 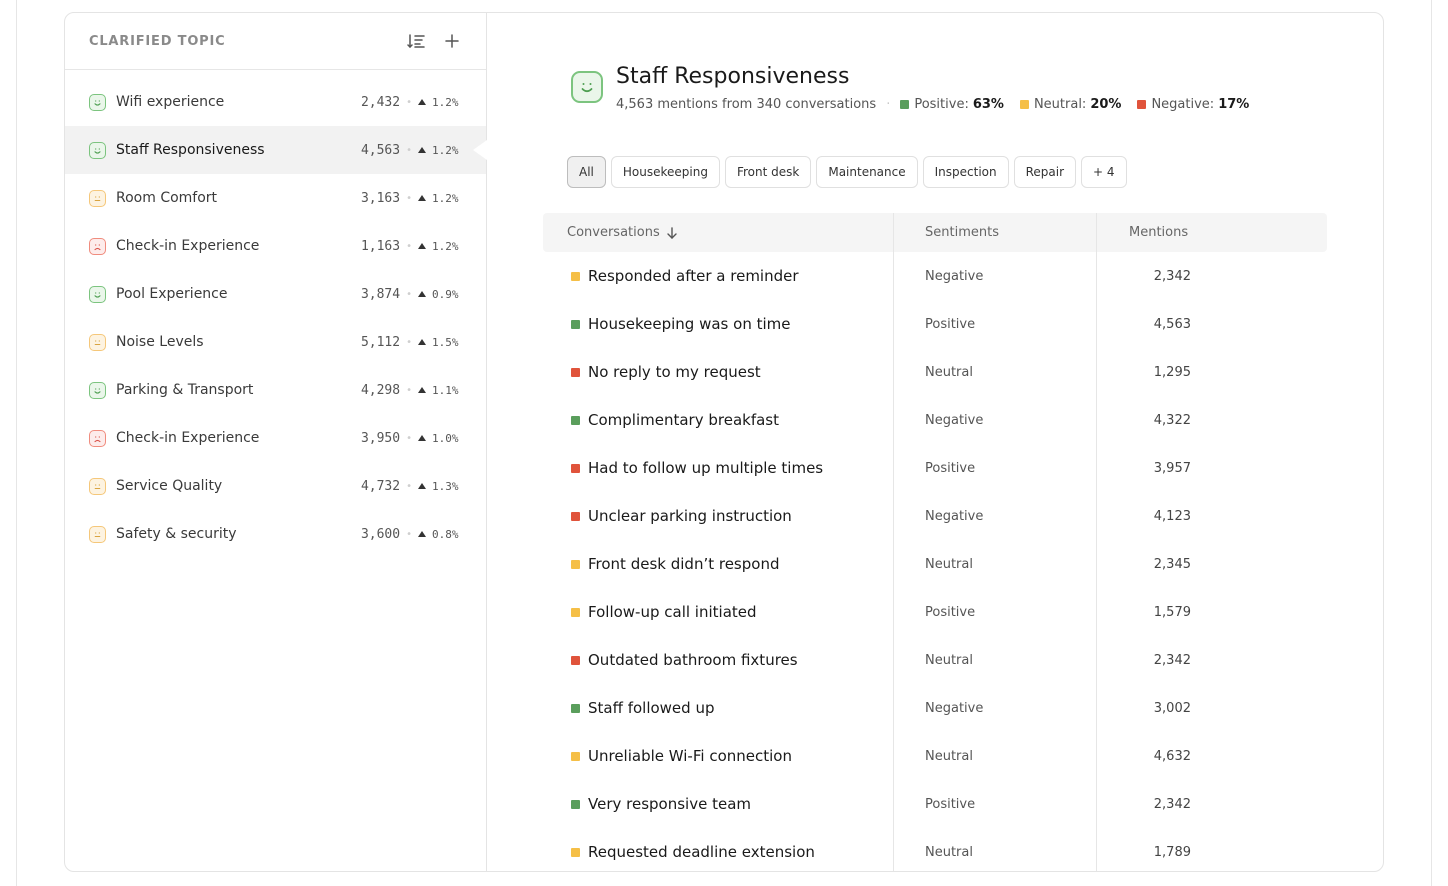 I want to click on topic-count: 4,732, so click(x=380, y=486).